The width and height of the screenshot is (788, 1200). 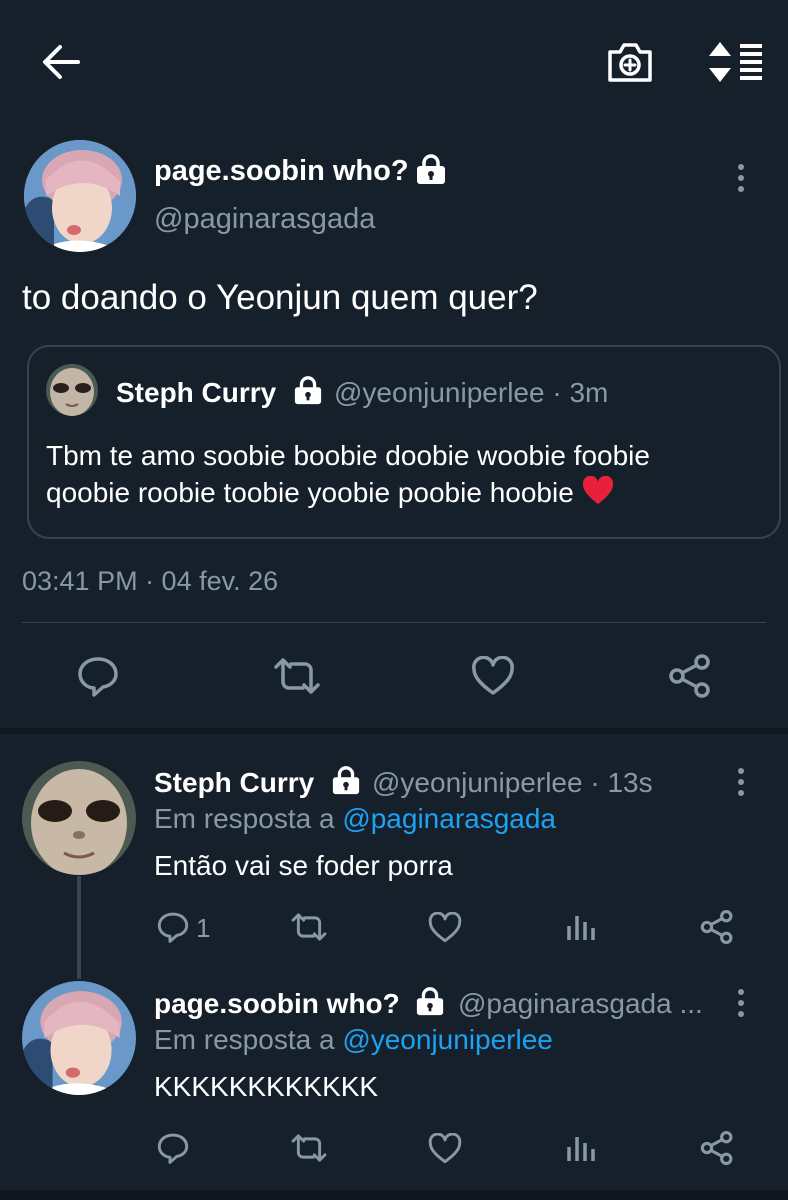 I want to click on thread-line, so click(x=79, y=927).